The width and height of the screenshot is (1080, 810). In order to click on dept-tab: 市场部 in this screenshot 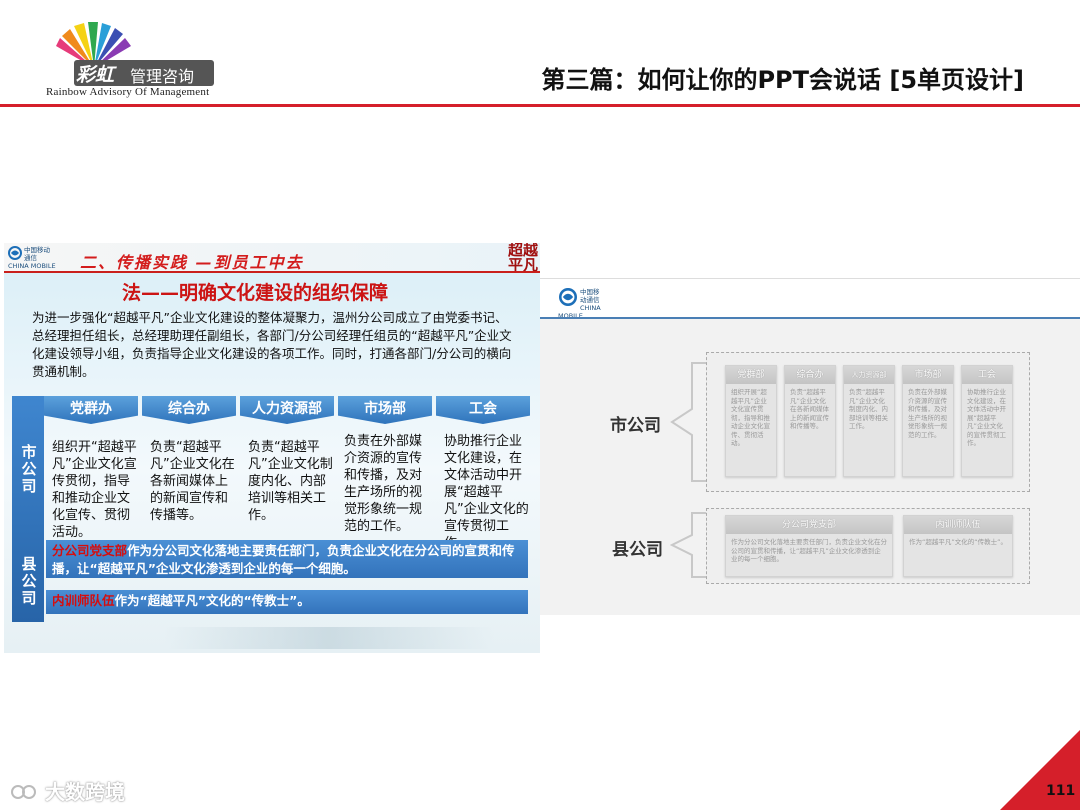, I will do `click(385, 410)`.